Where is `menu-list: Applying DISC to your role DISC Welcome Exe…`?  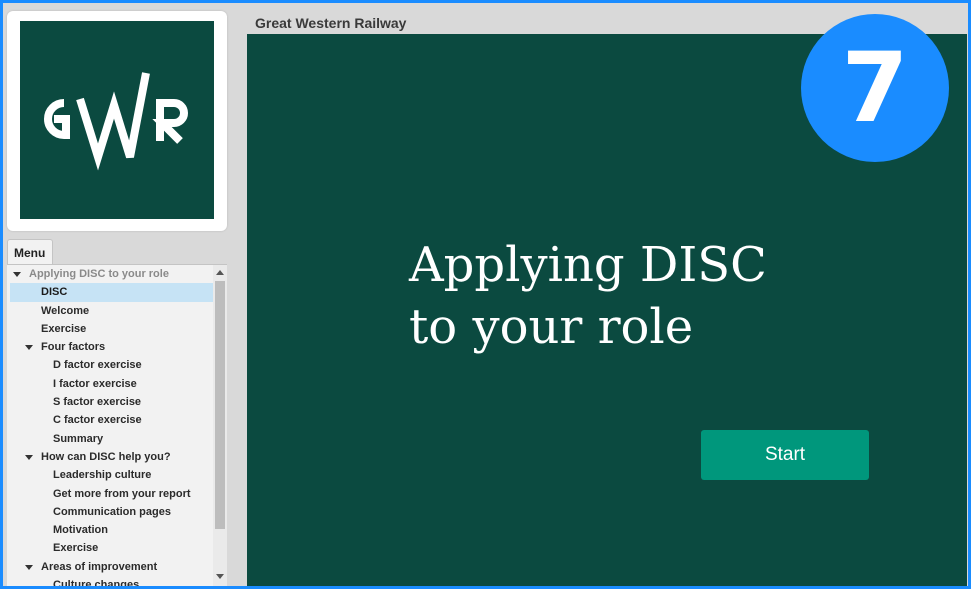
menu-list: Applying DISC to your role DISC Welcome Exe… is located at coordinates (110, 425).